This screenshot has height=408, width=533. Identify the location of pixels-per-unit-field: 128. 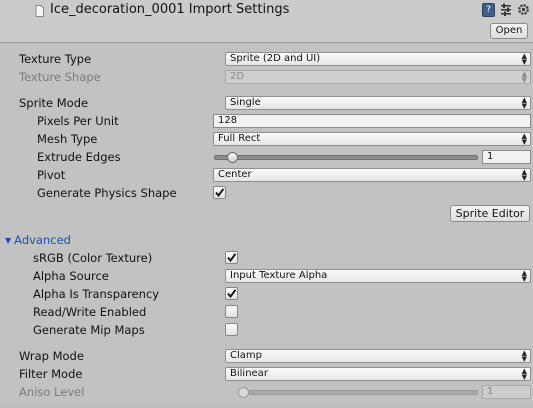
(372, 121).